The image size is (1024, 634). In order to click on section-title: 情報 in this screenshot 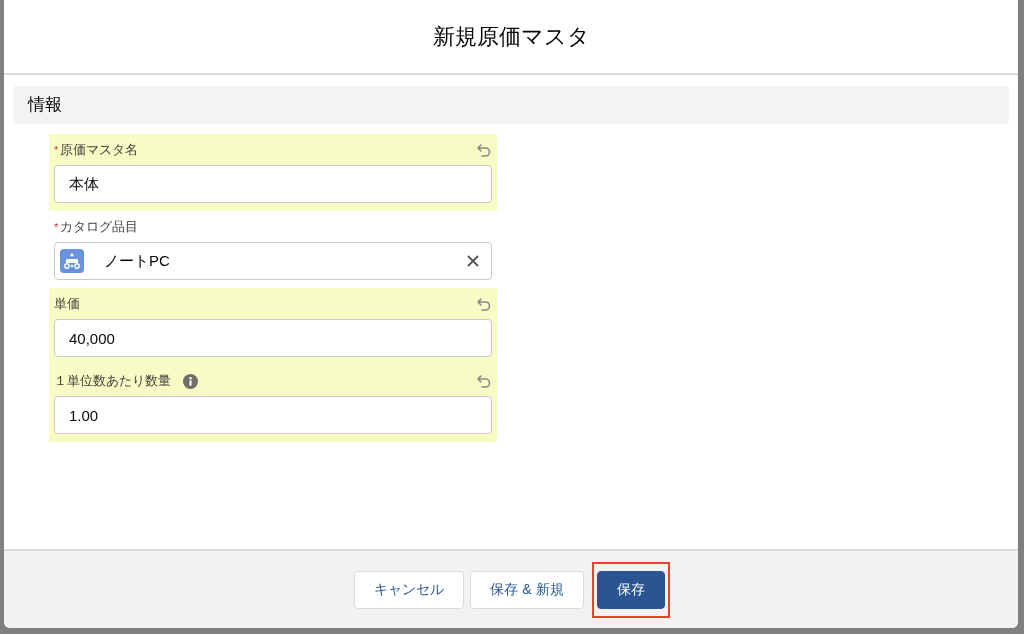, I will do `click(45, 105)`.